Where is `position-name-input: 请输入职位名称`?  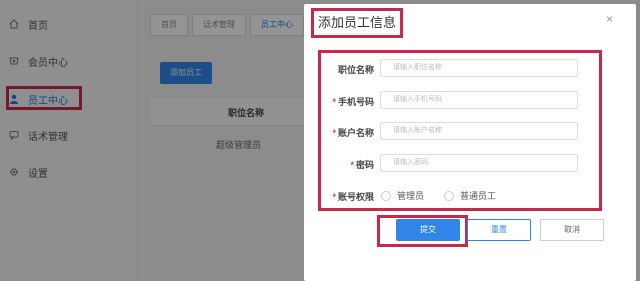
position-name-input: 请输入职位名称 is located at coordinates (479, 68).